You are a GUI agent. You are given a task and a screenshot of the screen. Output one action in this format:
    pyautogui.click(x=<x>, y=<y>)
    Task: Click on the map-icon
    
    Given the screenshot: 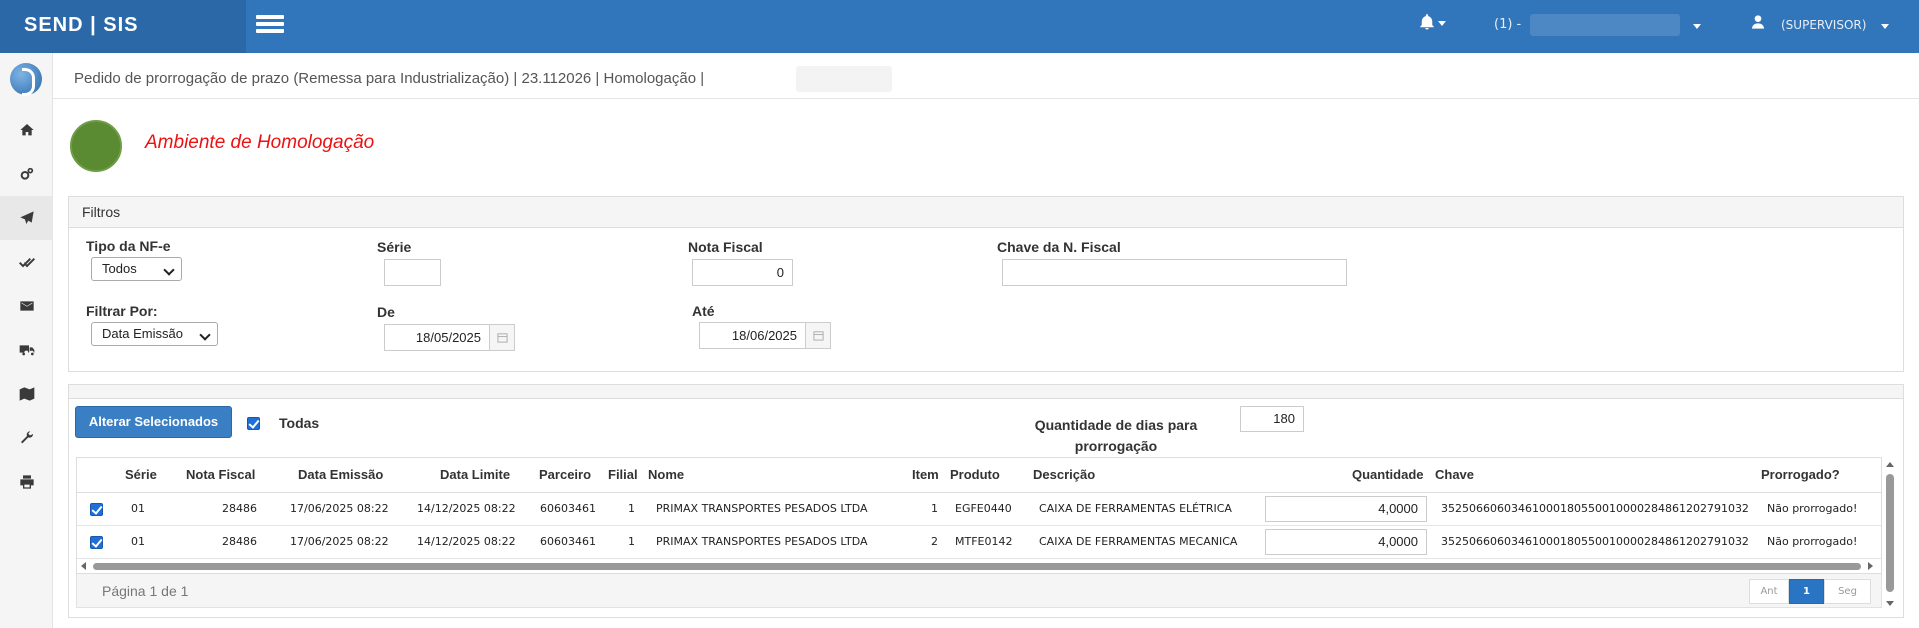 What is the action you would take?
    pyautogui.click(x=26, y=394)
    